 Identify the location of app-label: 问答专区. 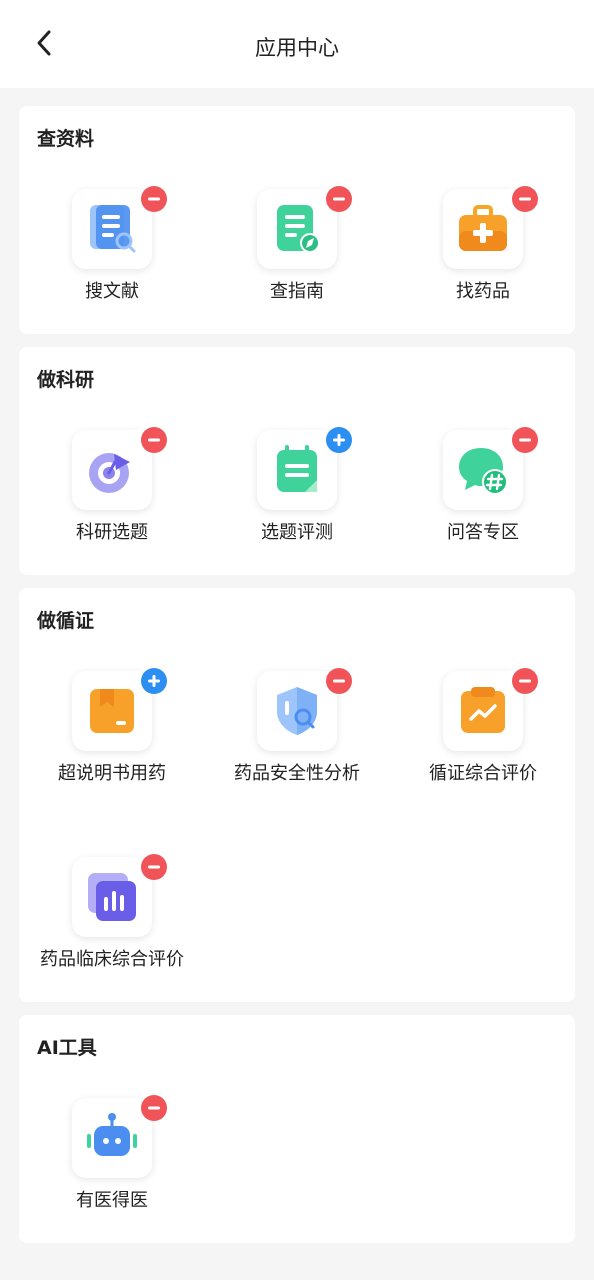
(483, 532).